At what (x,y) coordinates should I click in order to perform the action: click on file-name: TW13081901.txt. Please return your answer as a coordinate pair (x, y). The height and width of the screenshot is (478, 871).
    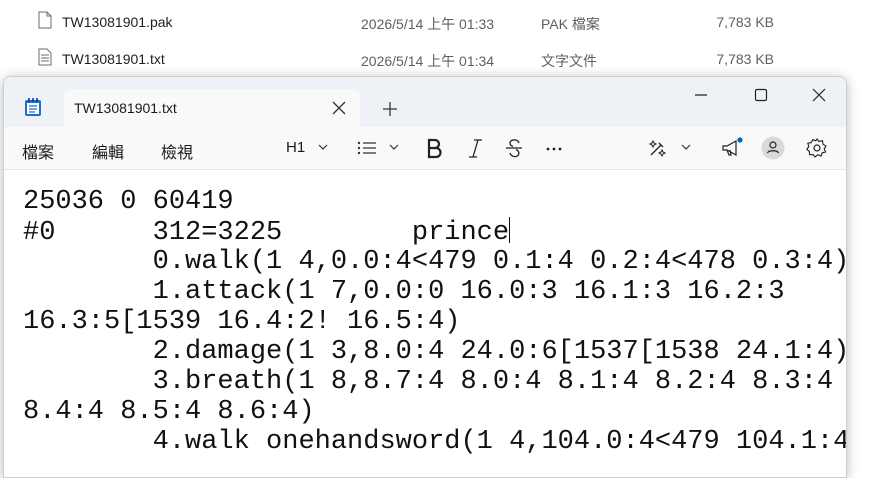
    Looking at the image, I should click on (113, 59).